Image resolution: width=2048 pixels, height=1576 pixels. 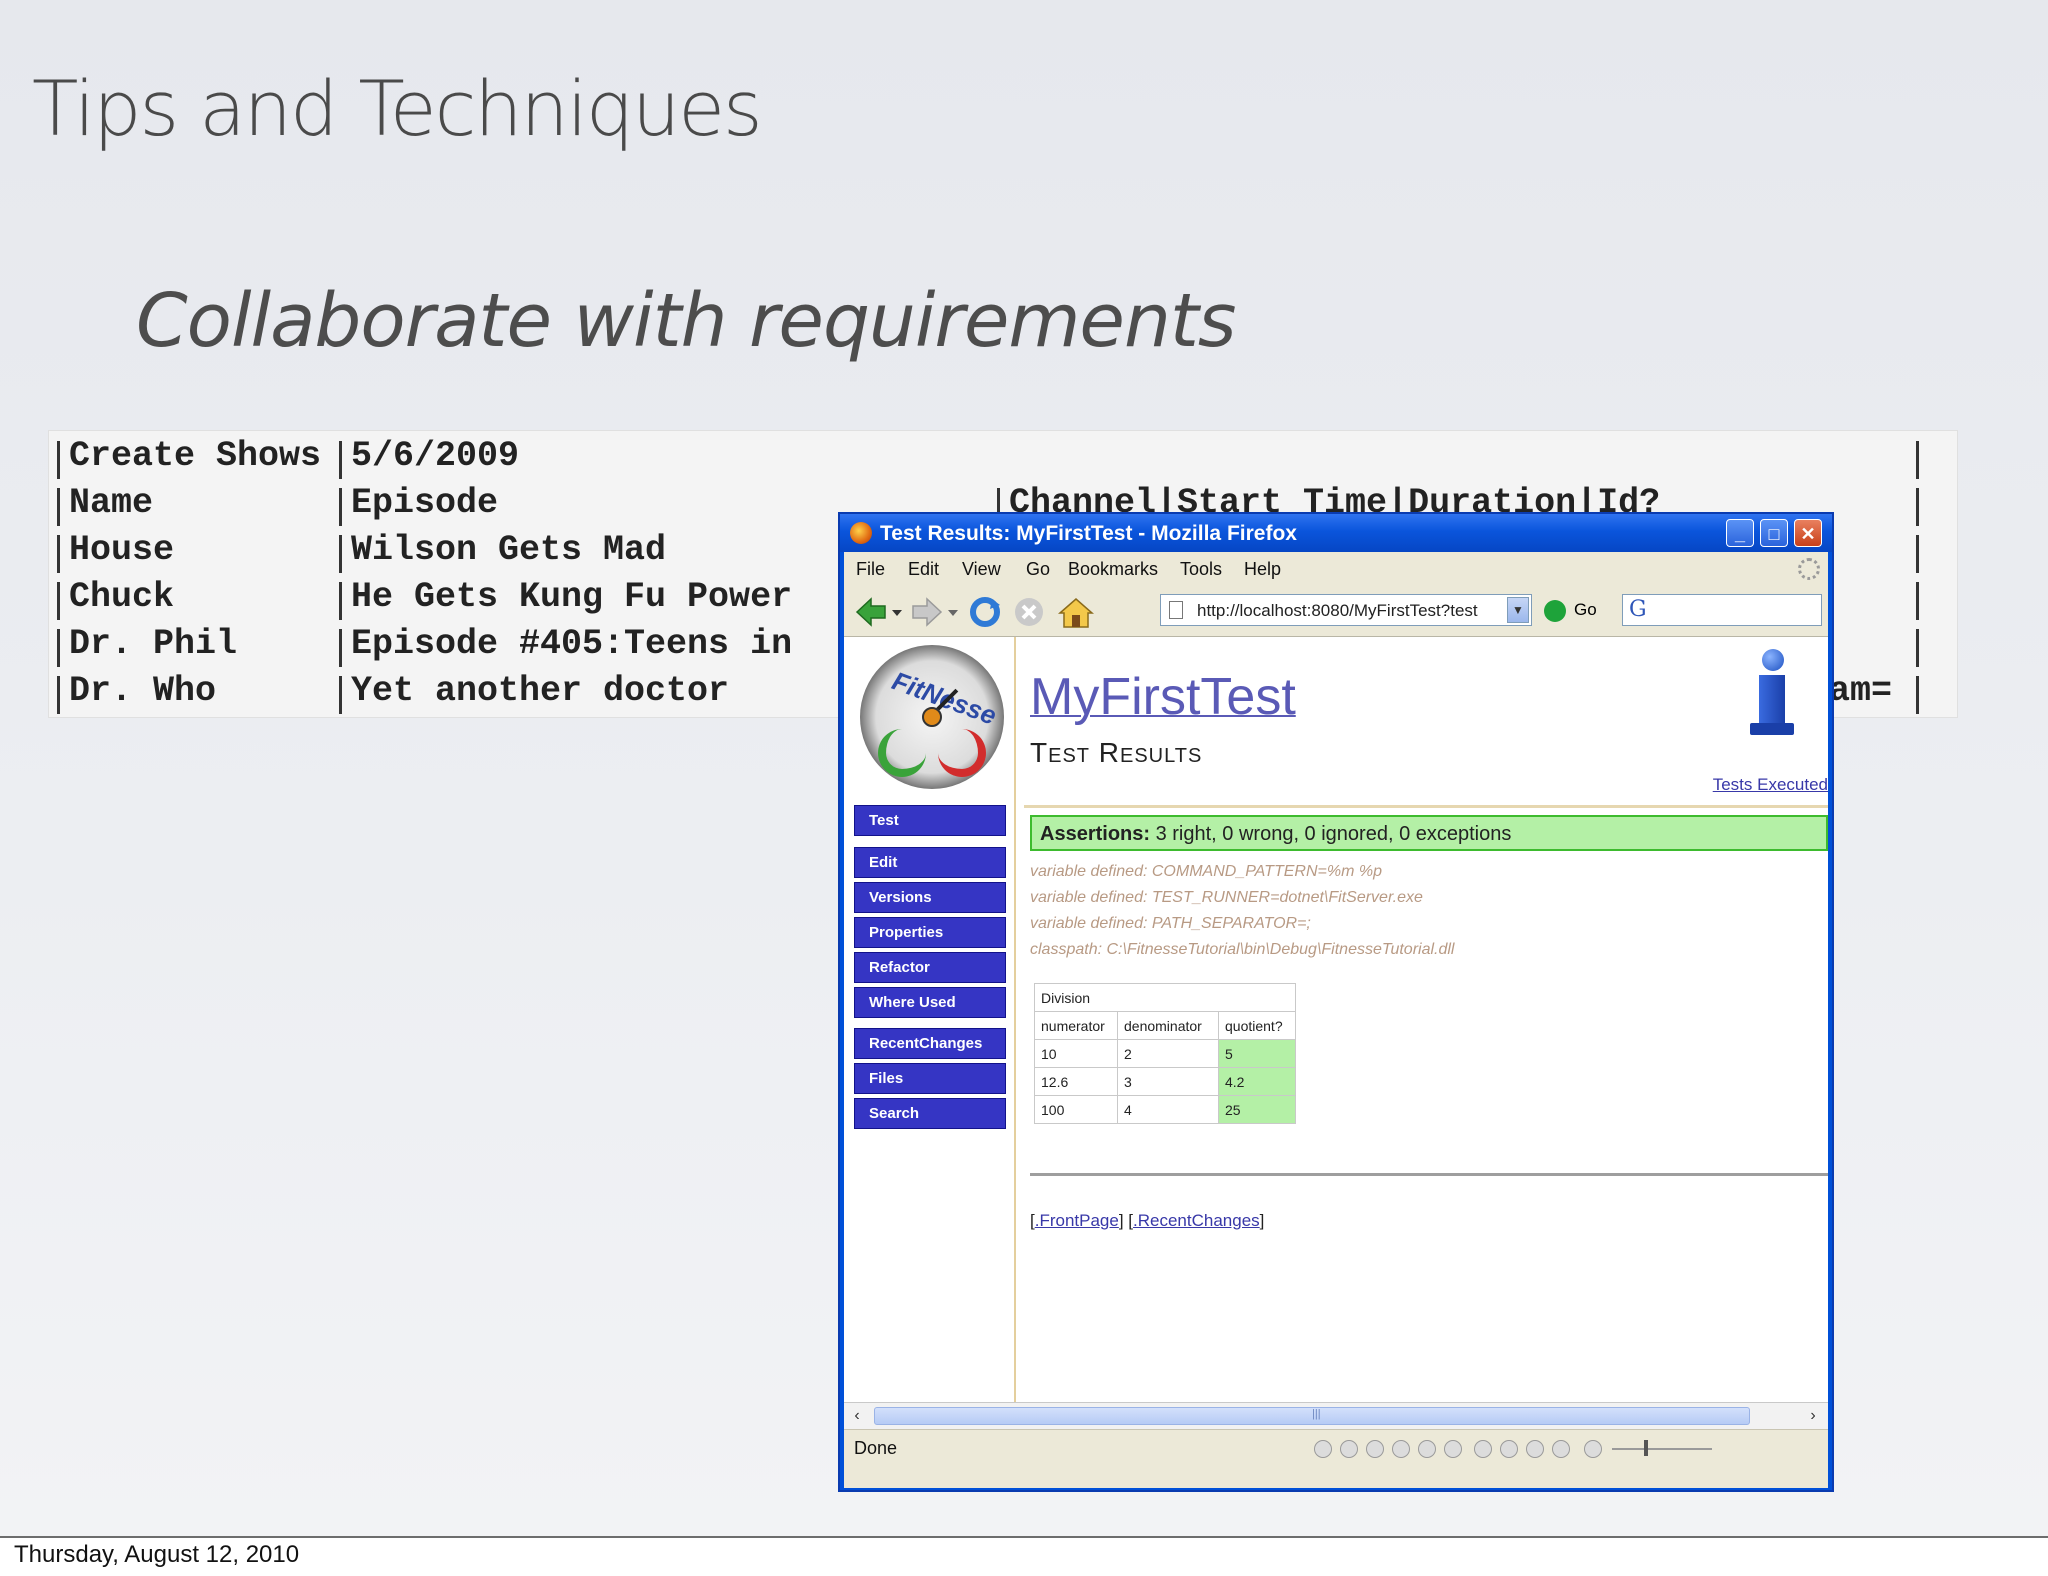 I want to click on logo-green-arc, so click(x=902, y=753).